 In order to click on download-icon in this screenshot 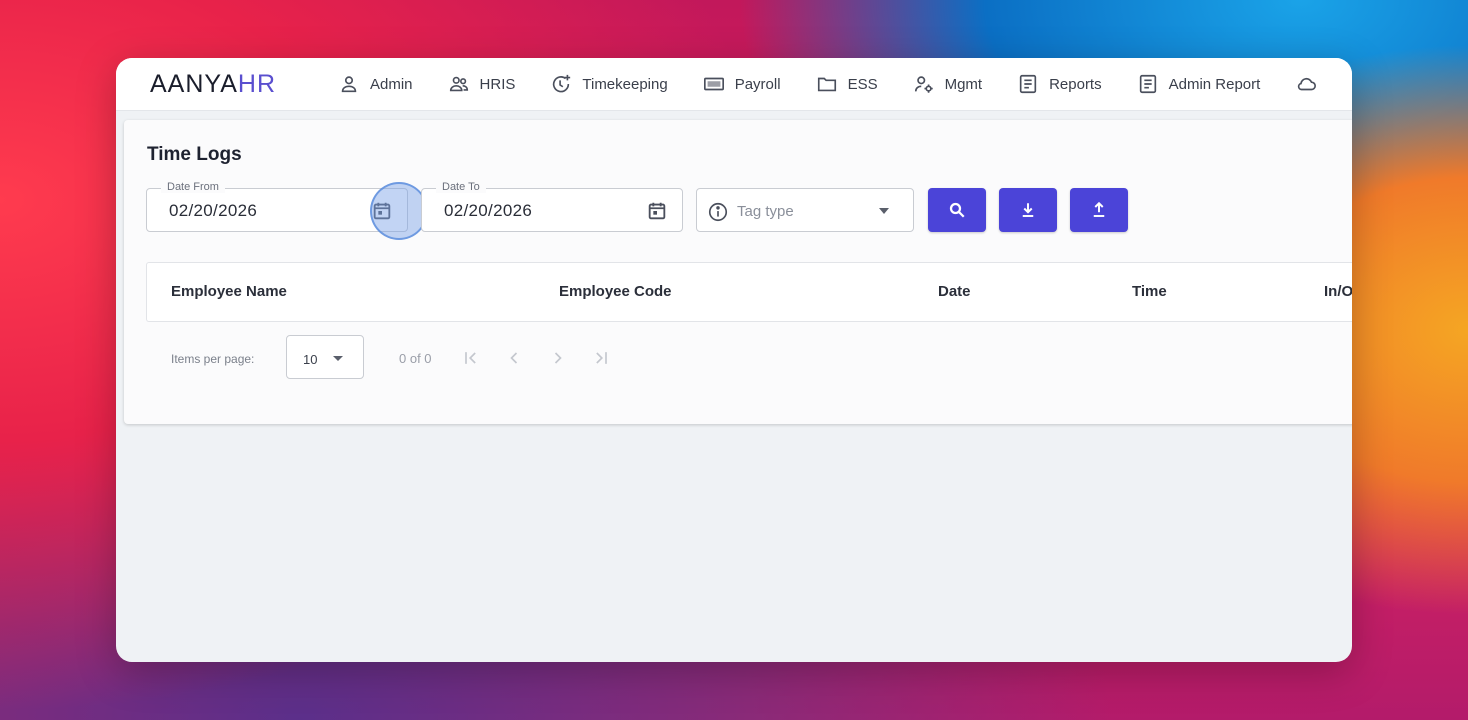, I will do `click(1028, 210)`.